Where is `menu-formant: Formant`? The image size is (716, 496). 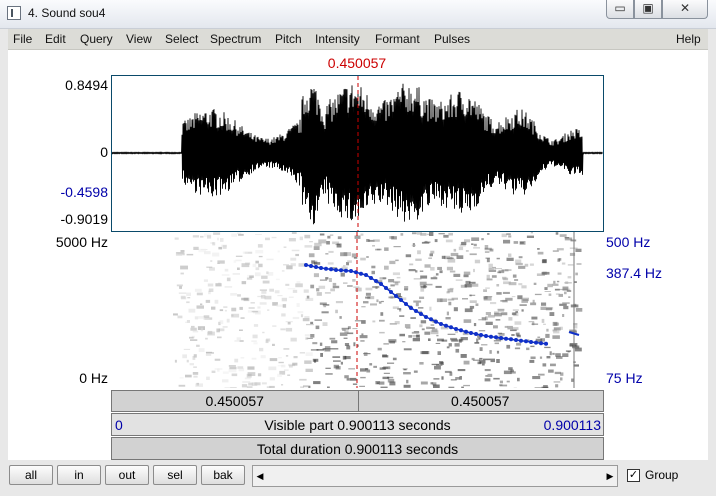
menu-formant: Formant is located at coordinates (397, 39).